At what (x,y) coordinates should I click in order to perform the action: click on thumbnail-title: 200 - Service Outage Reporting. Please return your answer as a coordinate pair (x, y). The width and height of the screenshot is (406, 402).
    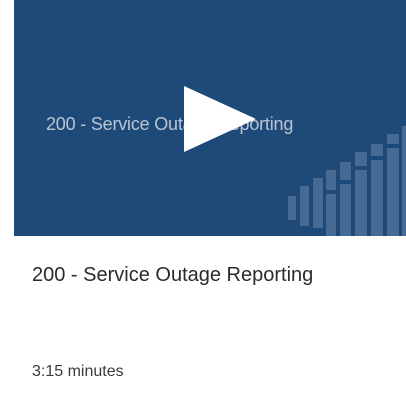
    Looking at the image, I should click on (170, 124).